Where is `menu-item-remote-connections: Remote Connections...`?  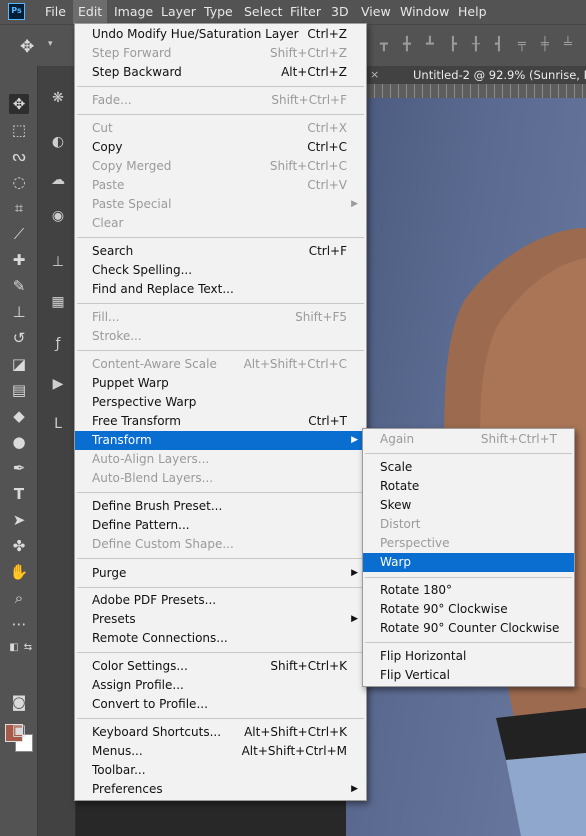 menu-item-remote-connections: Remote Connections... is located at coordinates (220, 638).